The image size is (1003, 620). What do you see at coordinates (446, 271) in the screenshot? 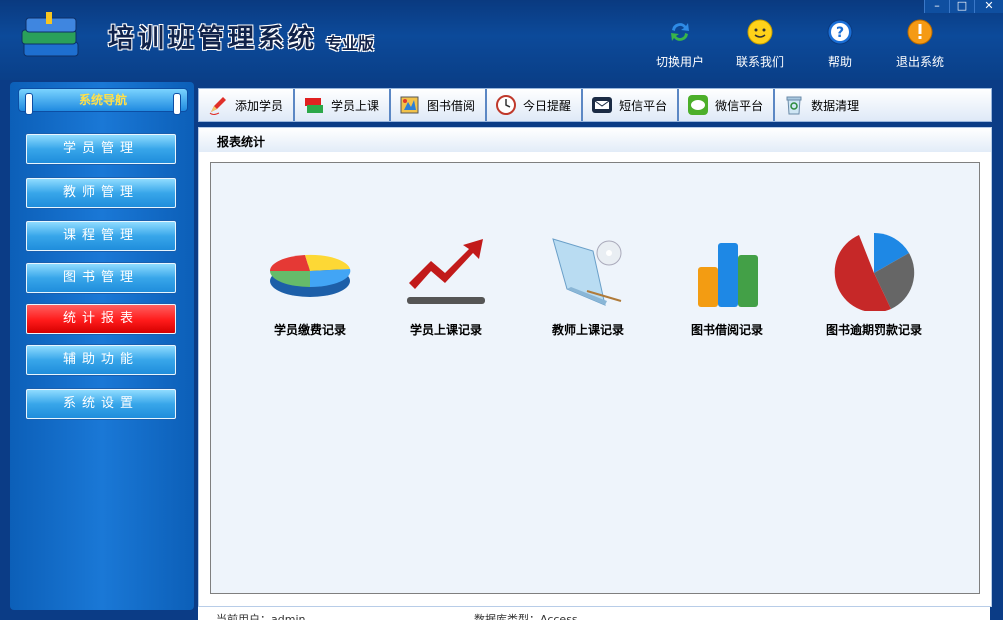
I see `trend-up-icon` at bounding box center [446, 271].